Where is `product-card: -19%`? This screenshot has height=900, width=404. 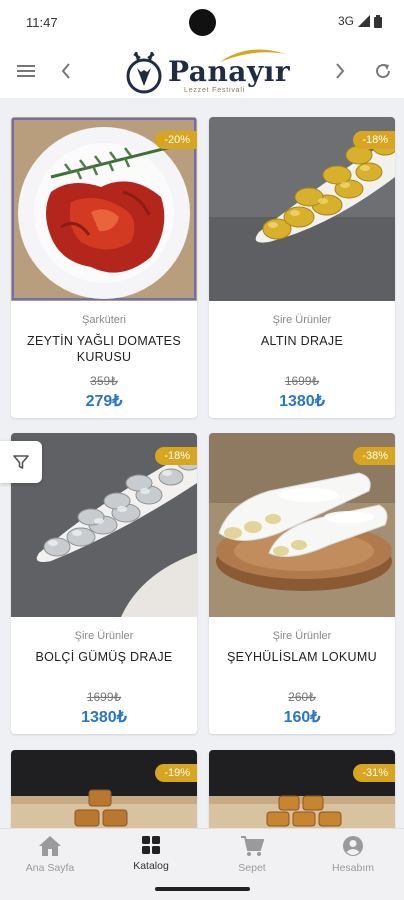 product-card: -19% is located at coordinates (104, 789).